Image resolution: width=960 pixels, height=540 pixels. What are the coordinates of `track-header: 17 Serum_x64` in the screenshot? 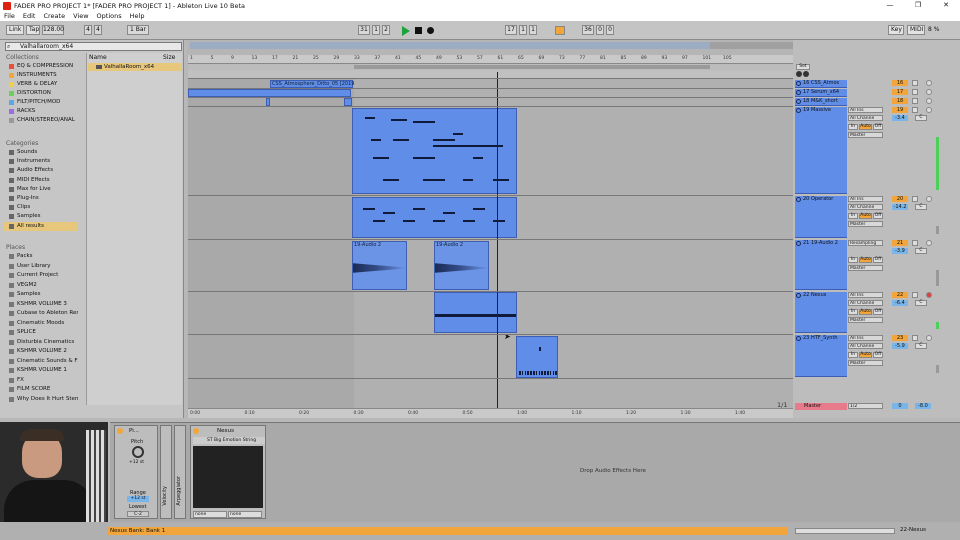 It's located at (821, 93).